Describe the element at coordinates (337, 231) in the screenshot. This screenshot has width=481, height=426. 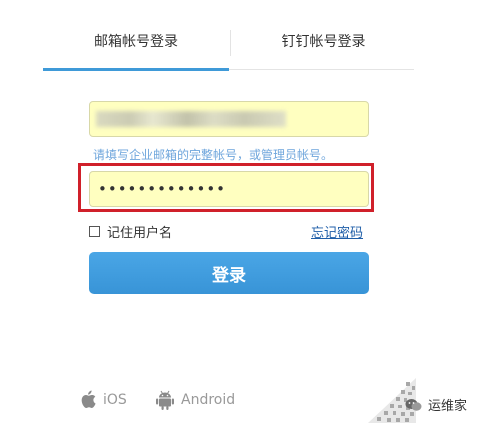
I see `forgot-password-link: 忘记密码` at that location.